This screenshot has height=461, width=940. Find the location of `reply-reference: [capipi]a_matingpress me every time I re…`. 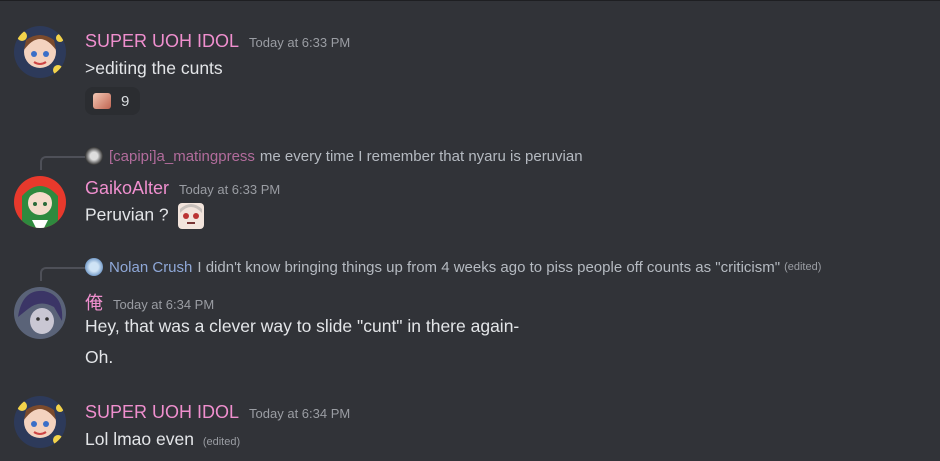

reply-reference: [capipi]a_matingpress me every time I re… is located at coordinates (334, 156).